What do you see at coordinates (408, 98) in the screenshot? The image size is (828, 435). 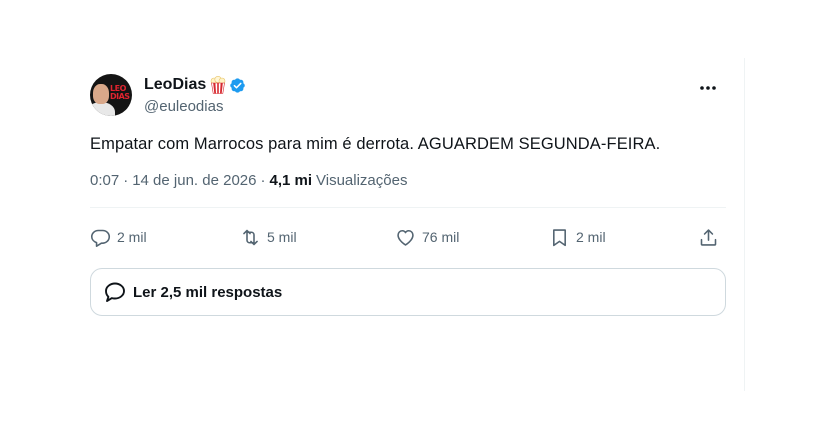 I see `tweet-header: LEO DIAS LeoDias @euleodias` at bounding box center [408, 98].